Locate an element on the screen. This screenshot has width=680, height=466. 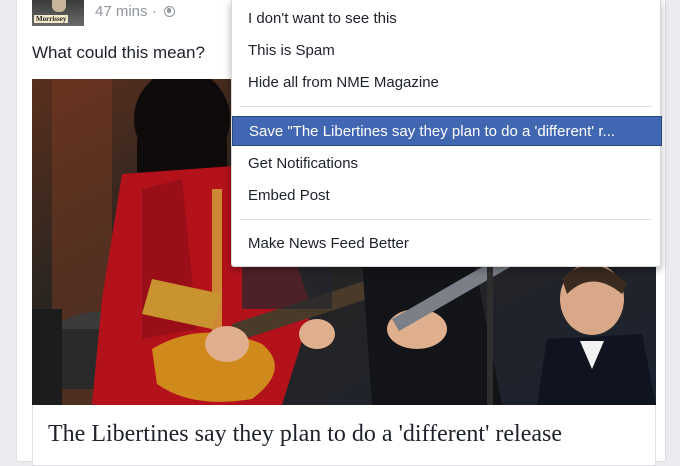
avatar-face is located at coordinates (59, 6).